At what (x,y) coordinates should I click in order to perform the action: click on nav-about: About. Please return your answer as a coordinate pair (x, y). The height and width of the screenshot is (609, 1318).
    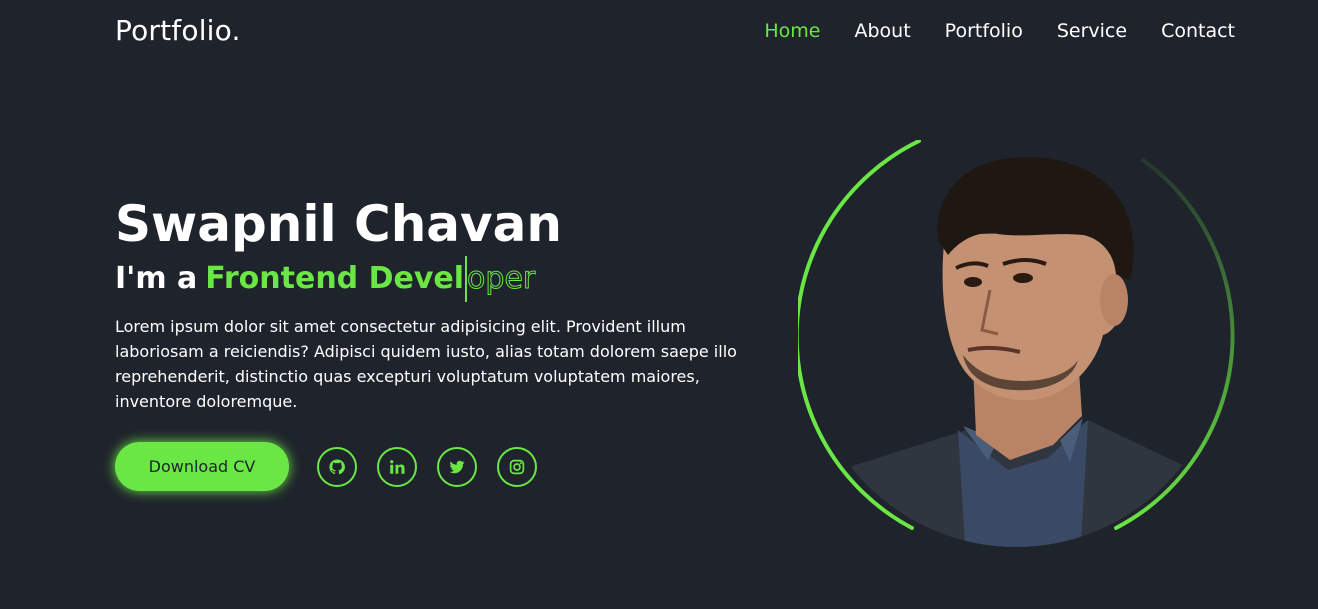
    Looking at the image, I should click on (882, 31).